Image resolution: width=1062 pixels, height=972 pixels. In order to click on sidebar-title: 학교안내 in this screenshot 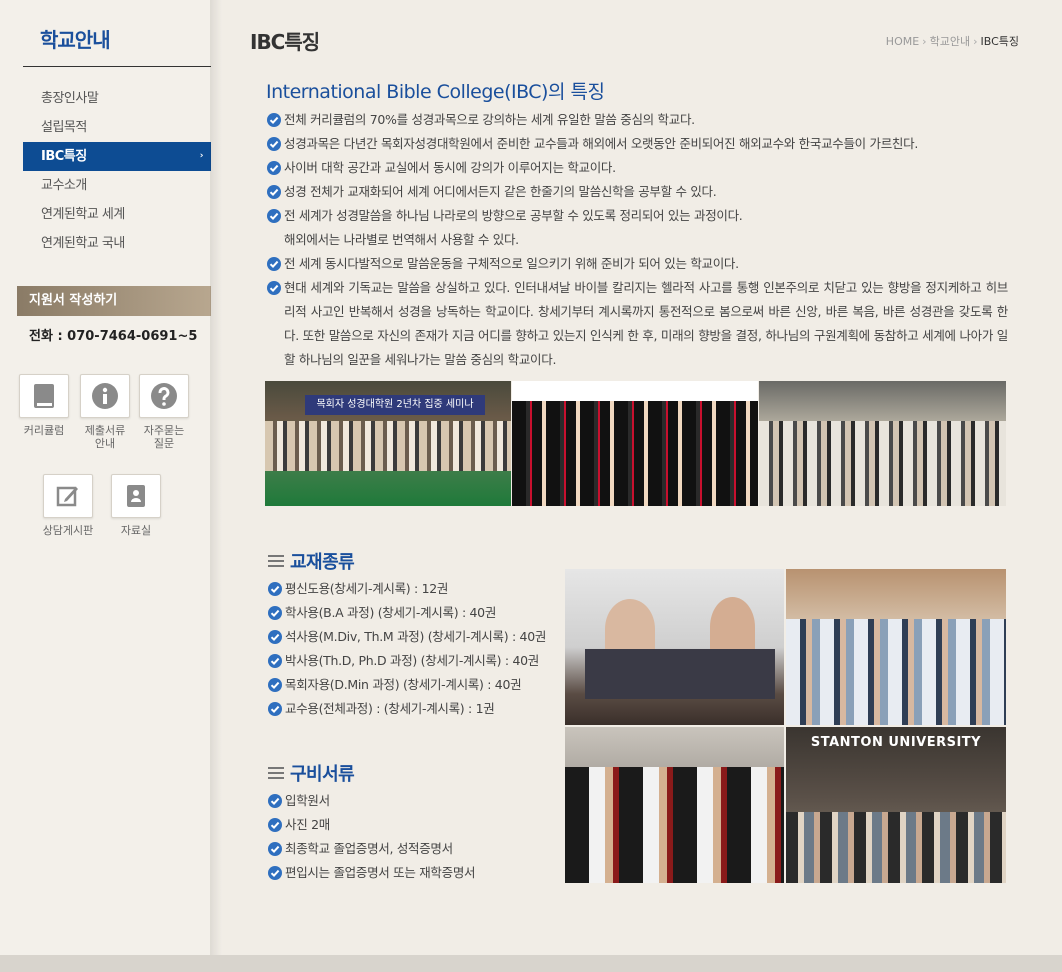, I will do `click(75, 40)`.